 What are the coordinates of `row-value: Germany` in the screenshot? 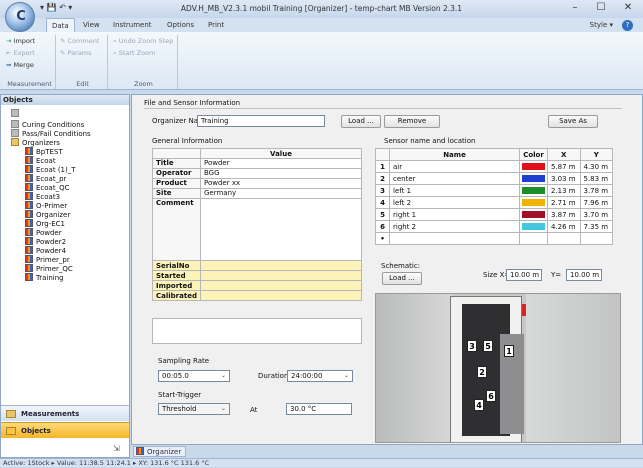 It's located at (281, 193).